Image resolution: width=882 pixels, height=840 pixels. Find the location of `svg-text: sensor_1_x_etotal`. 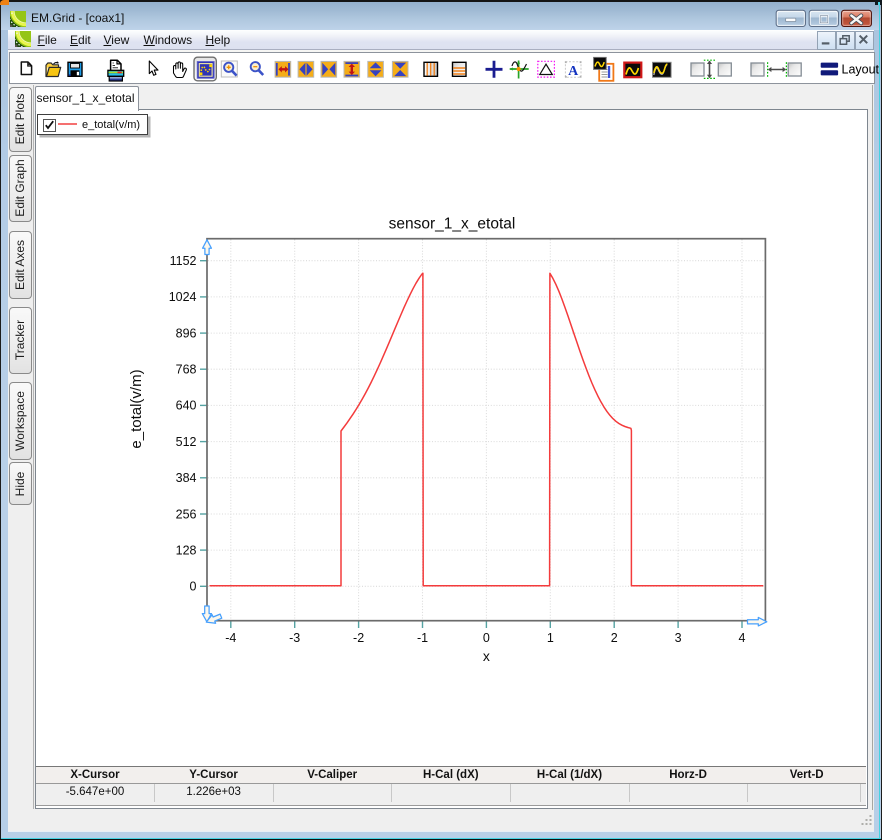

svg-text: sensor_1_x_etotal is located at coordinates (452, 224).